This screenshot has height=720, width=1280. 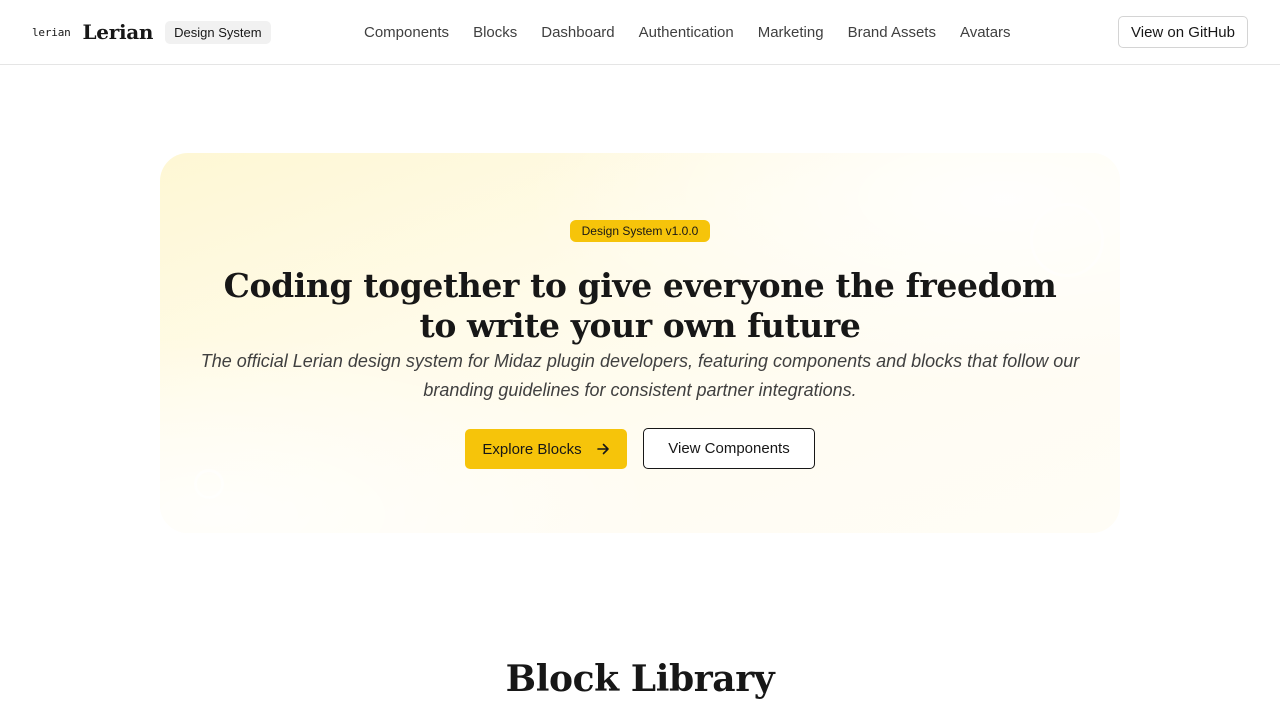 What do you see at coordinates (495, 32) in the screenshot?
I see `nav-link-blocks: Blocks` at bounding box center [495, 32].